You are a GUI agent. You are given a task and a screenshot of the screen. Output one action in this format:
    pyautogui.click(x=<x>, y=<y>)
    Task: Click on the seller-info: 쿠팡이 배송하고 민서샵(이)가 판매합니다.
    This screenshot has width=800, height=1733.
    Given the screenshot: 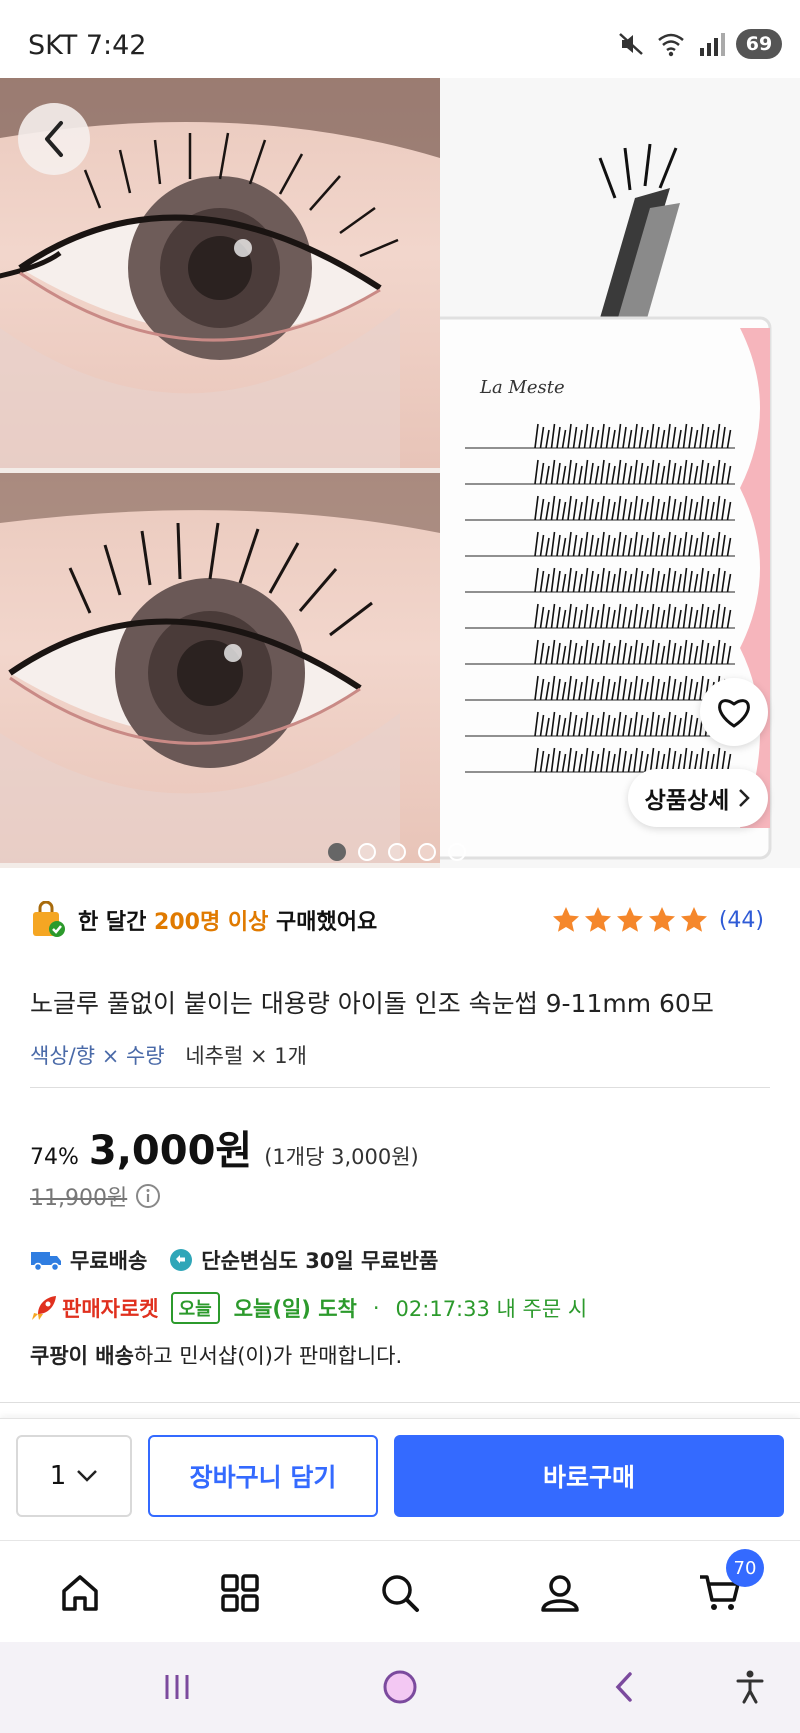 What is the action you would take?
    pyautogui.click(x=216, y=1355)
    